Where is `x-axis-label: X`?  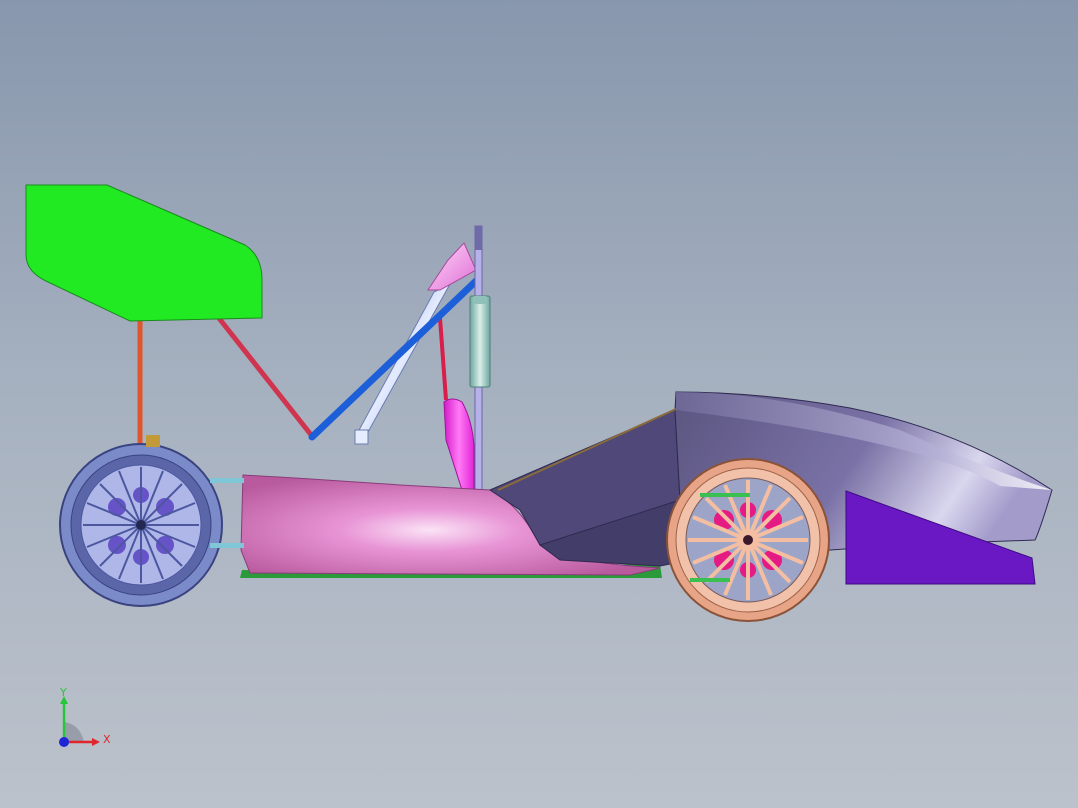 x-axis-label: X is located at coordinates (107, 739).